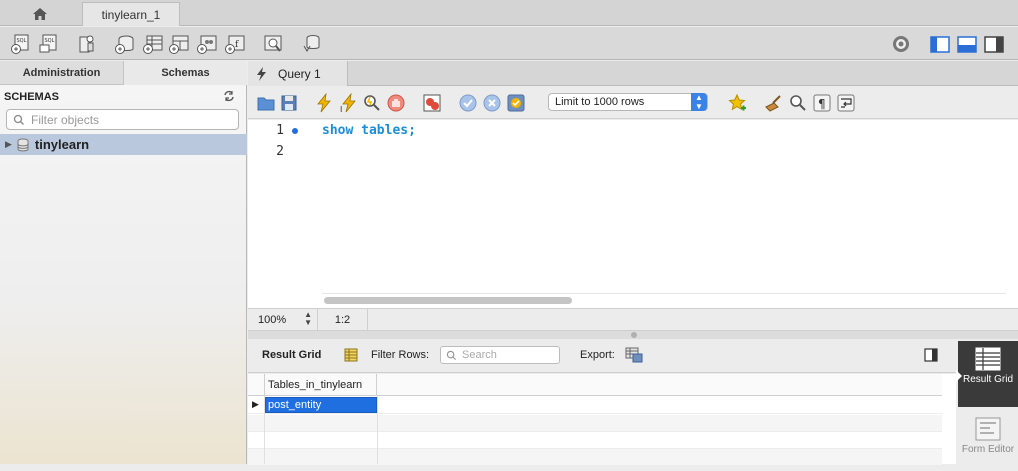  Describe the element at coordinates (400, 355) in the screenshot. I see `filter-rows-label: Filter Rows:` at that location.